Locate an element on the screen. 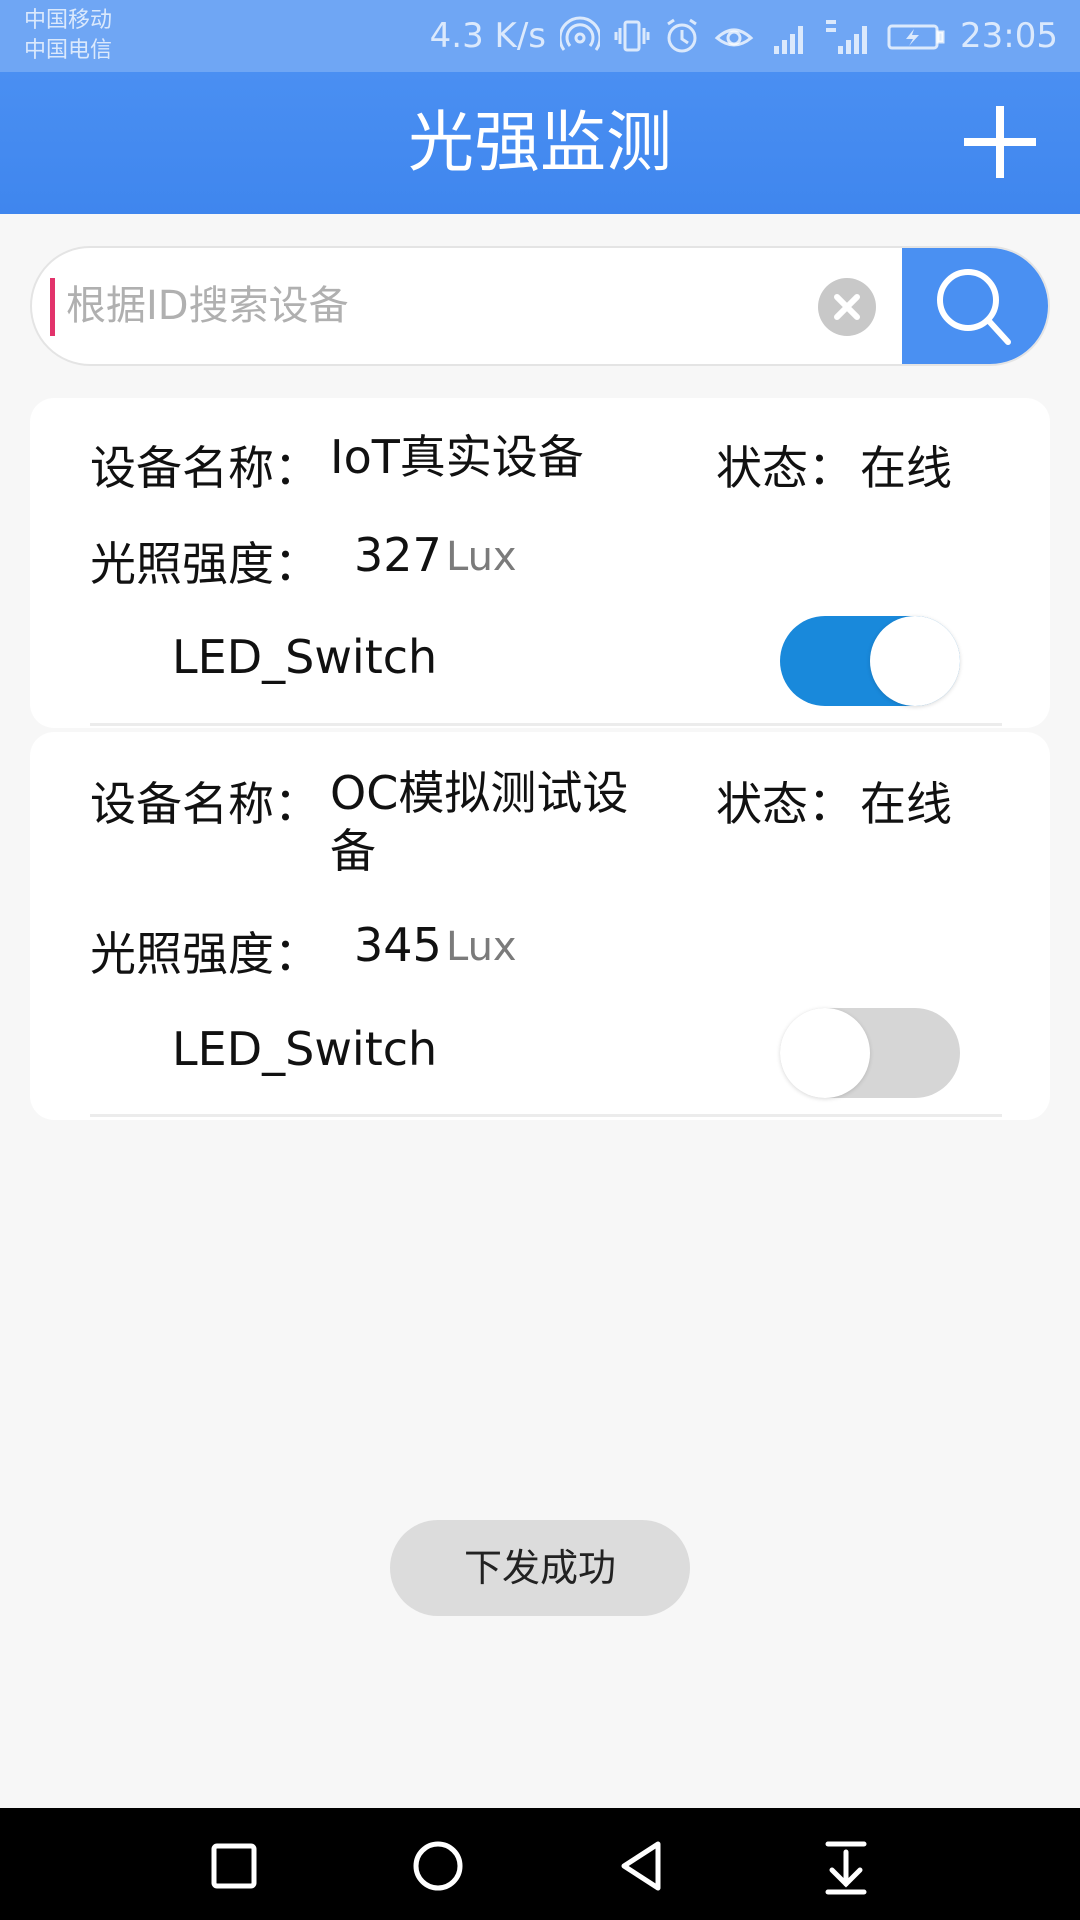 Image resolution: width=1080 pixels, height=1920 pixels. carrier-info: 中国移动 中国电信 is located at coordinates (68, 36).